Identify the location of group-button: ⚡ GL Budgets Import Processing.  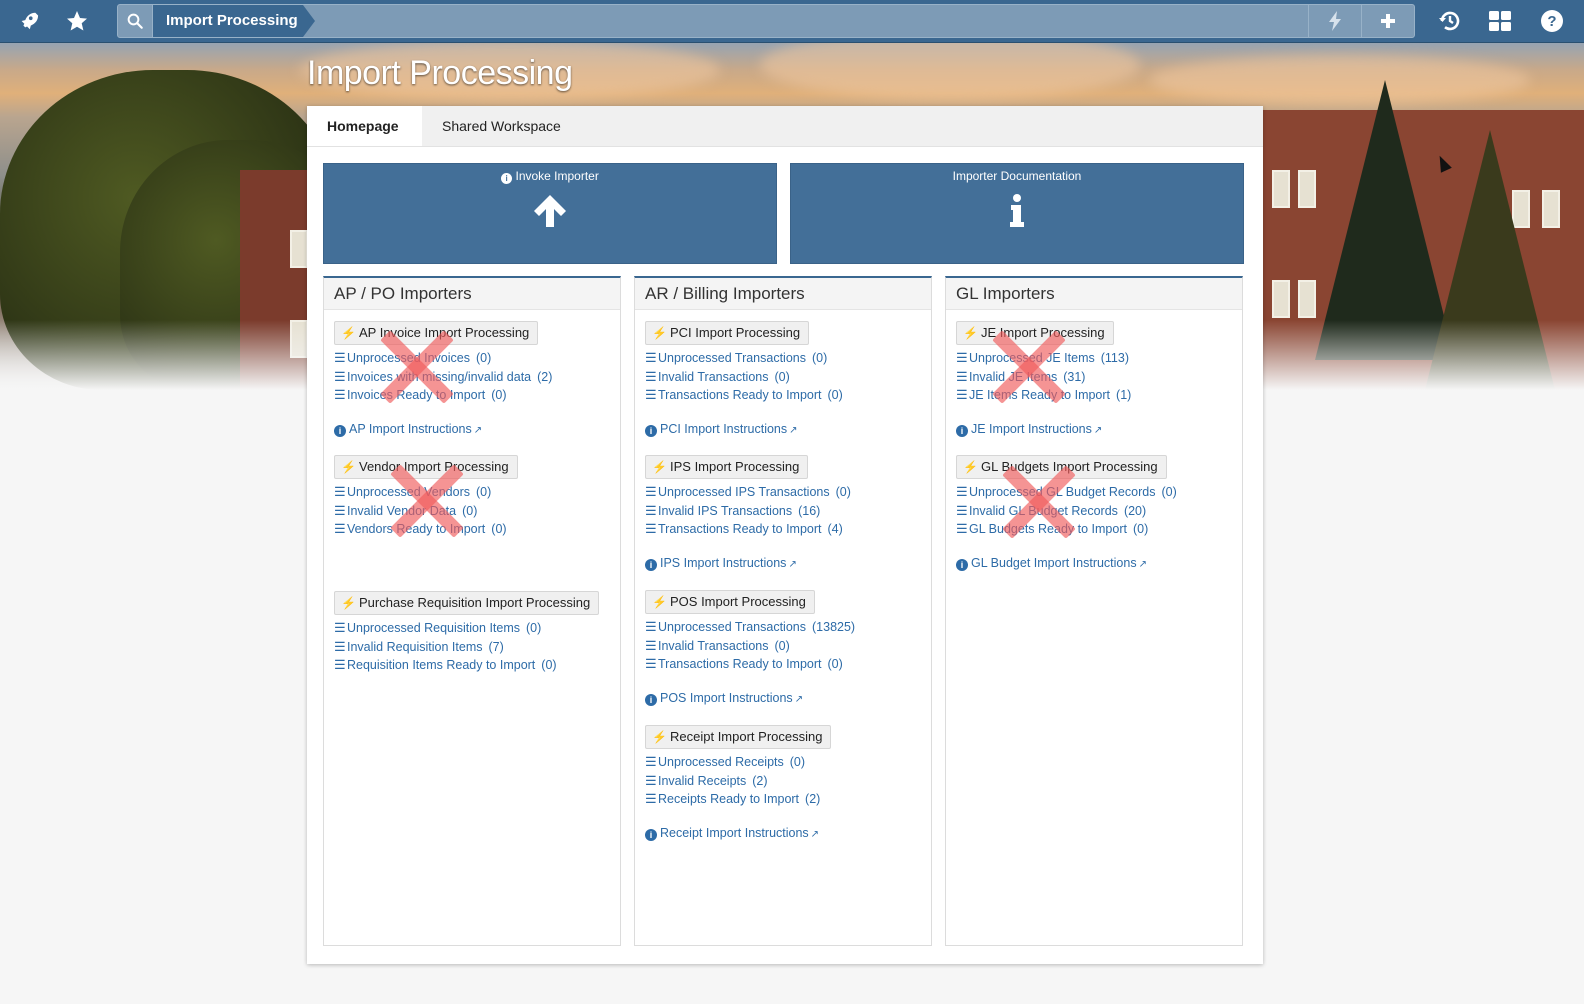
(1061, 467).